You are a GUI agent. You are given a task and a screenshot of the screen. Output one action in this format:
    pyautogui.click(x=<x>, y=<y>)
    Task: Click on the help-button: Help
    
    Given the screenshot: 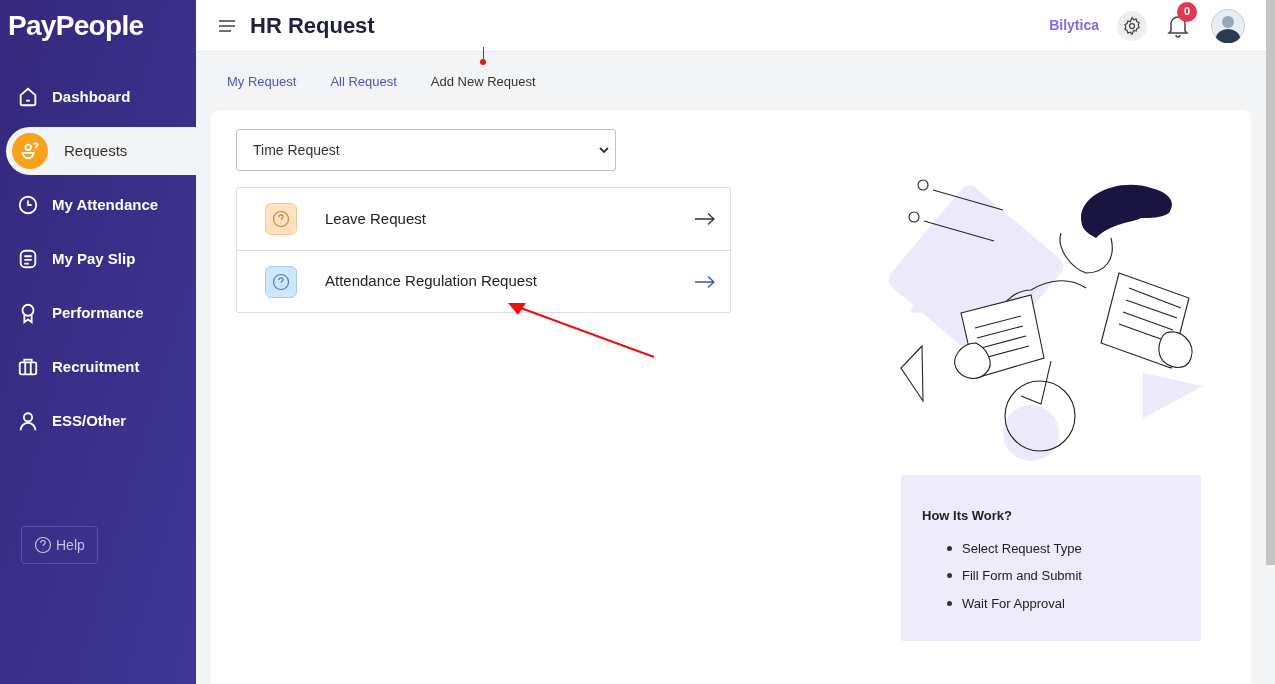 What is the action you would take?
    pyautogui.click(x=59, y=545)
    